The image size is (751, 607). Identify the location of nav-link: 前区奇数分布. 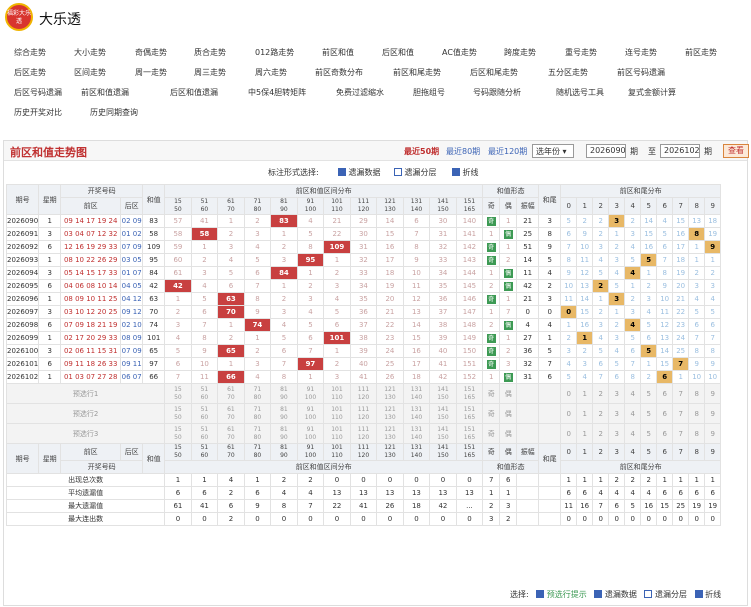
(339, 72).